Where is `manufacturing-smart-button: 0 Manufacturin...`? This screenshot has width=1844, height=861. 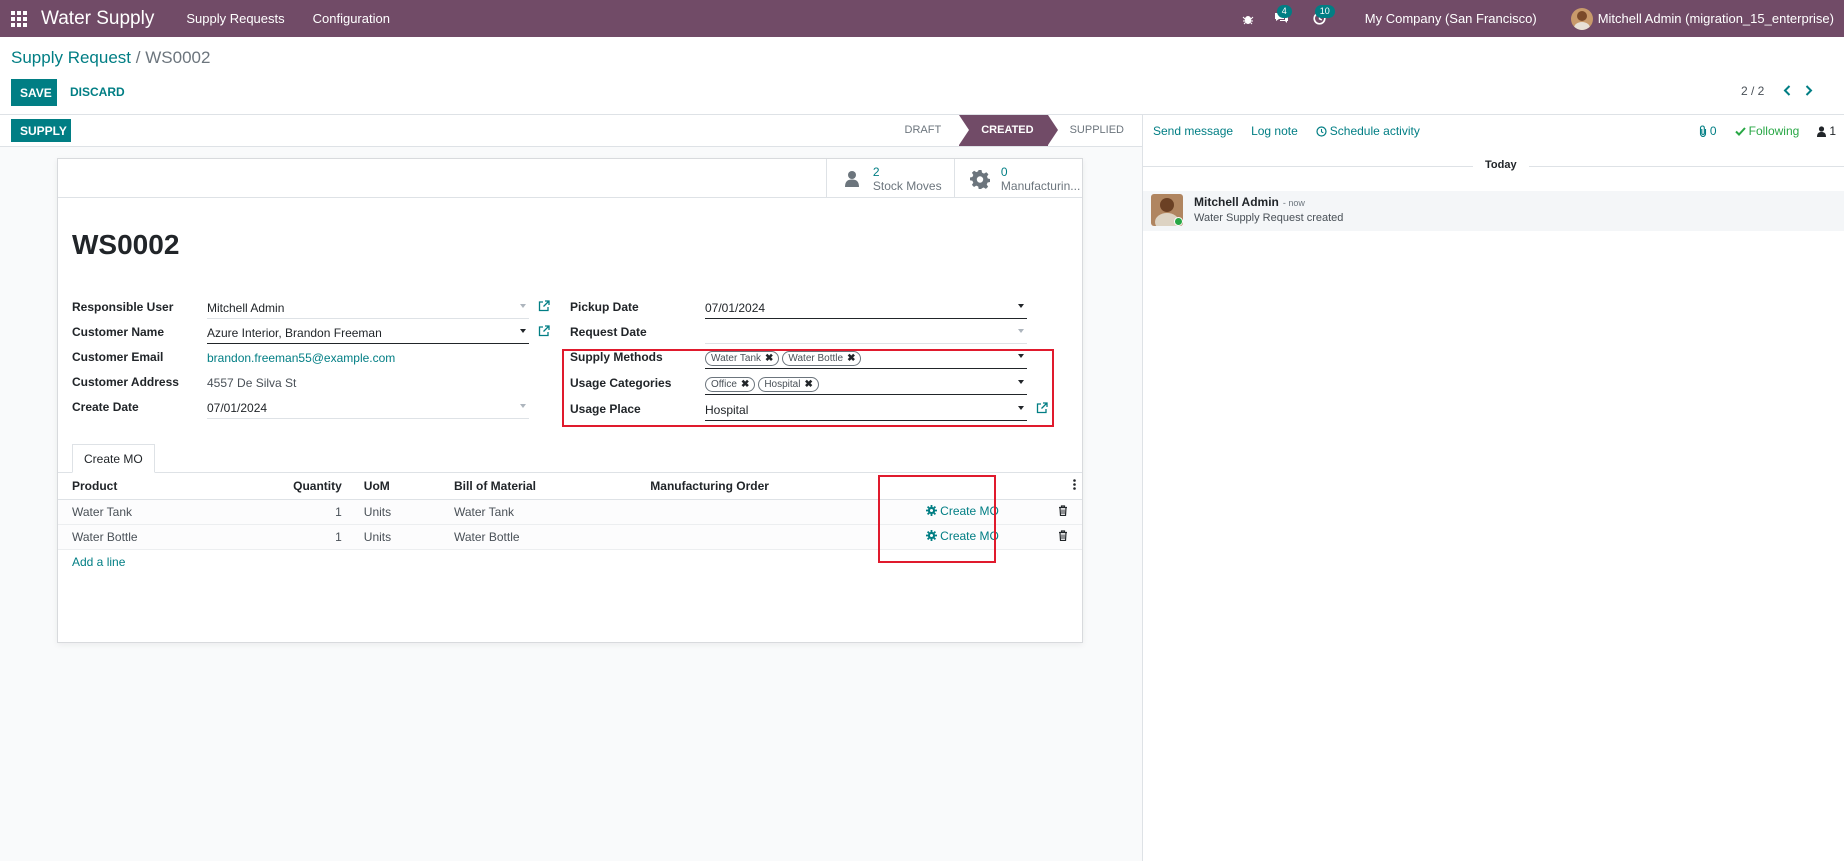
manufacturing-smart-button: 0 Manufacturin... is located at coordinates (1018, 178).